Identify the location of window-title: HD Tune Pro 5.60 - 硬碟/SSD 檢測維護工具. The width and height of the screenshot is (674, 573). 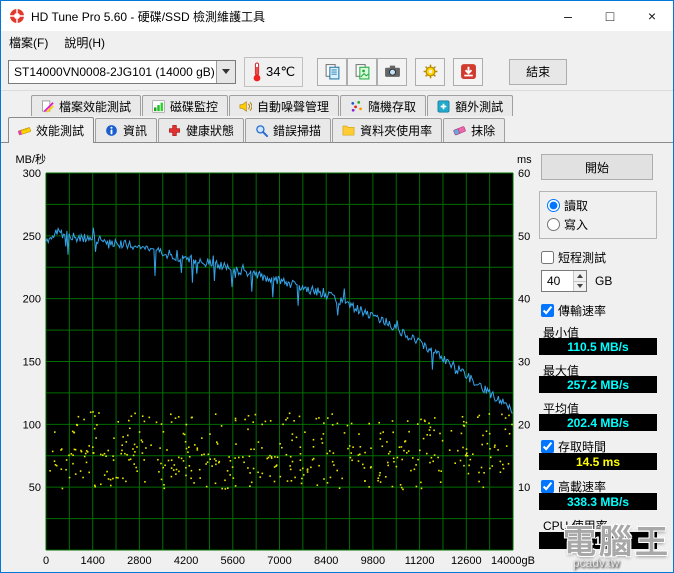
(148, 16).